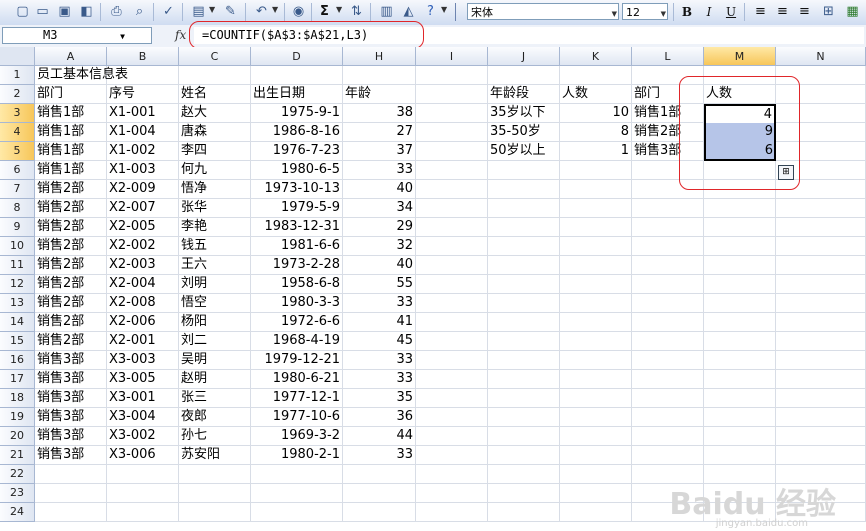 The height and width of the screenshot is (531, 866). Describe the element at coordinates (524, 360) in the screenshot. I see `cell-j16` at that location.